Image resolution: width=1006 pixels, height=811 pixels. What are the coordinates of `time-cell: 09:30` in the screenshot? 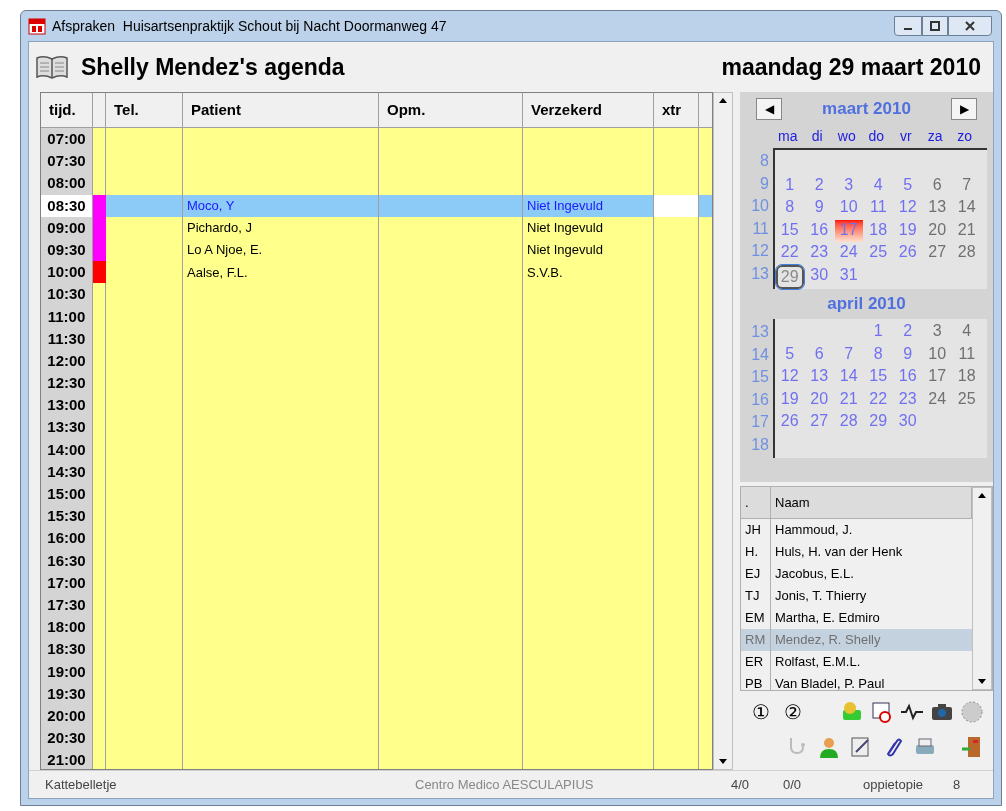 It's located at (67, 250).